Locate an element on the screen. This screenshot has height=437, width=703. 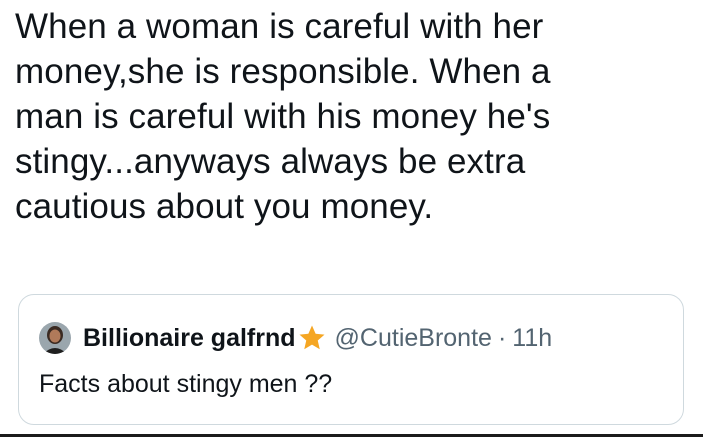
author-name: Billionaire galfrnd is located at coordinates (189, 338).